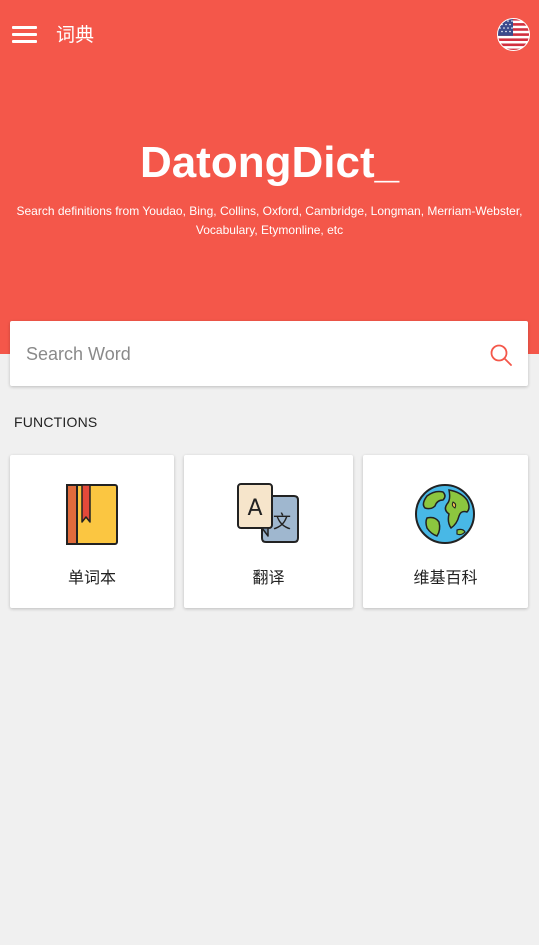 The height and width of the screenshot is (945, 539). Describe the element at coordinates (25, 36) in the screenshot. I see `hamburger-menu-icon` at that location.